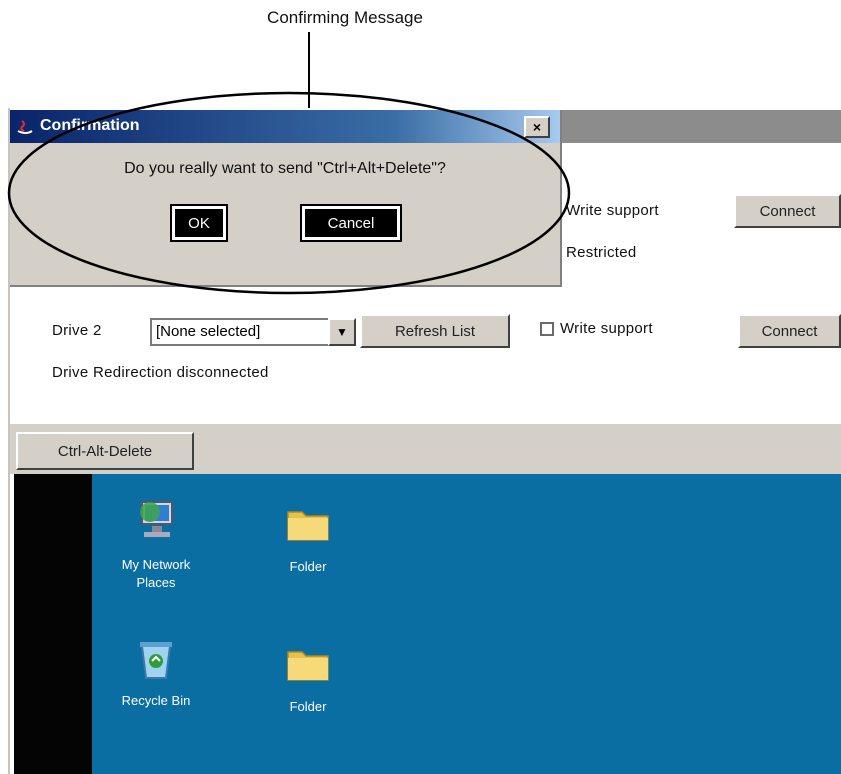  Describe the element at coordinates (156, 522) in the screenshot. I see `network-places-icon` at that location.